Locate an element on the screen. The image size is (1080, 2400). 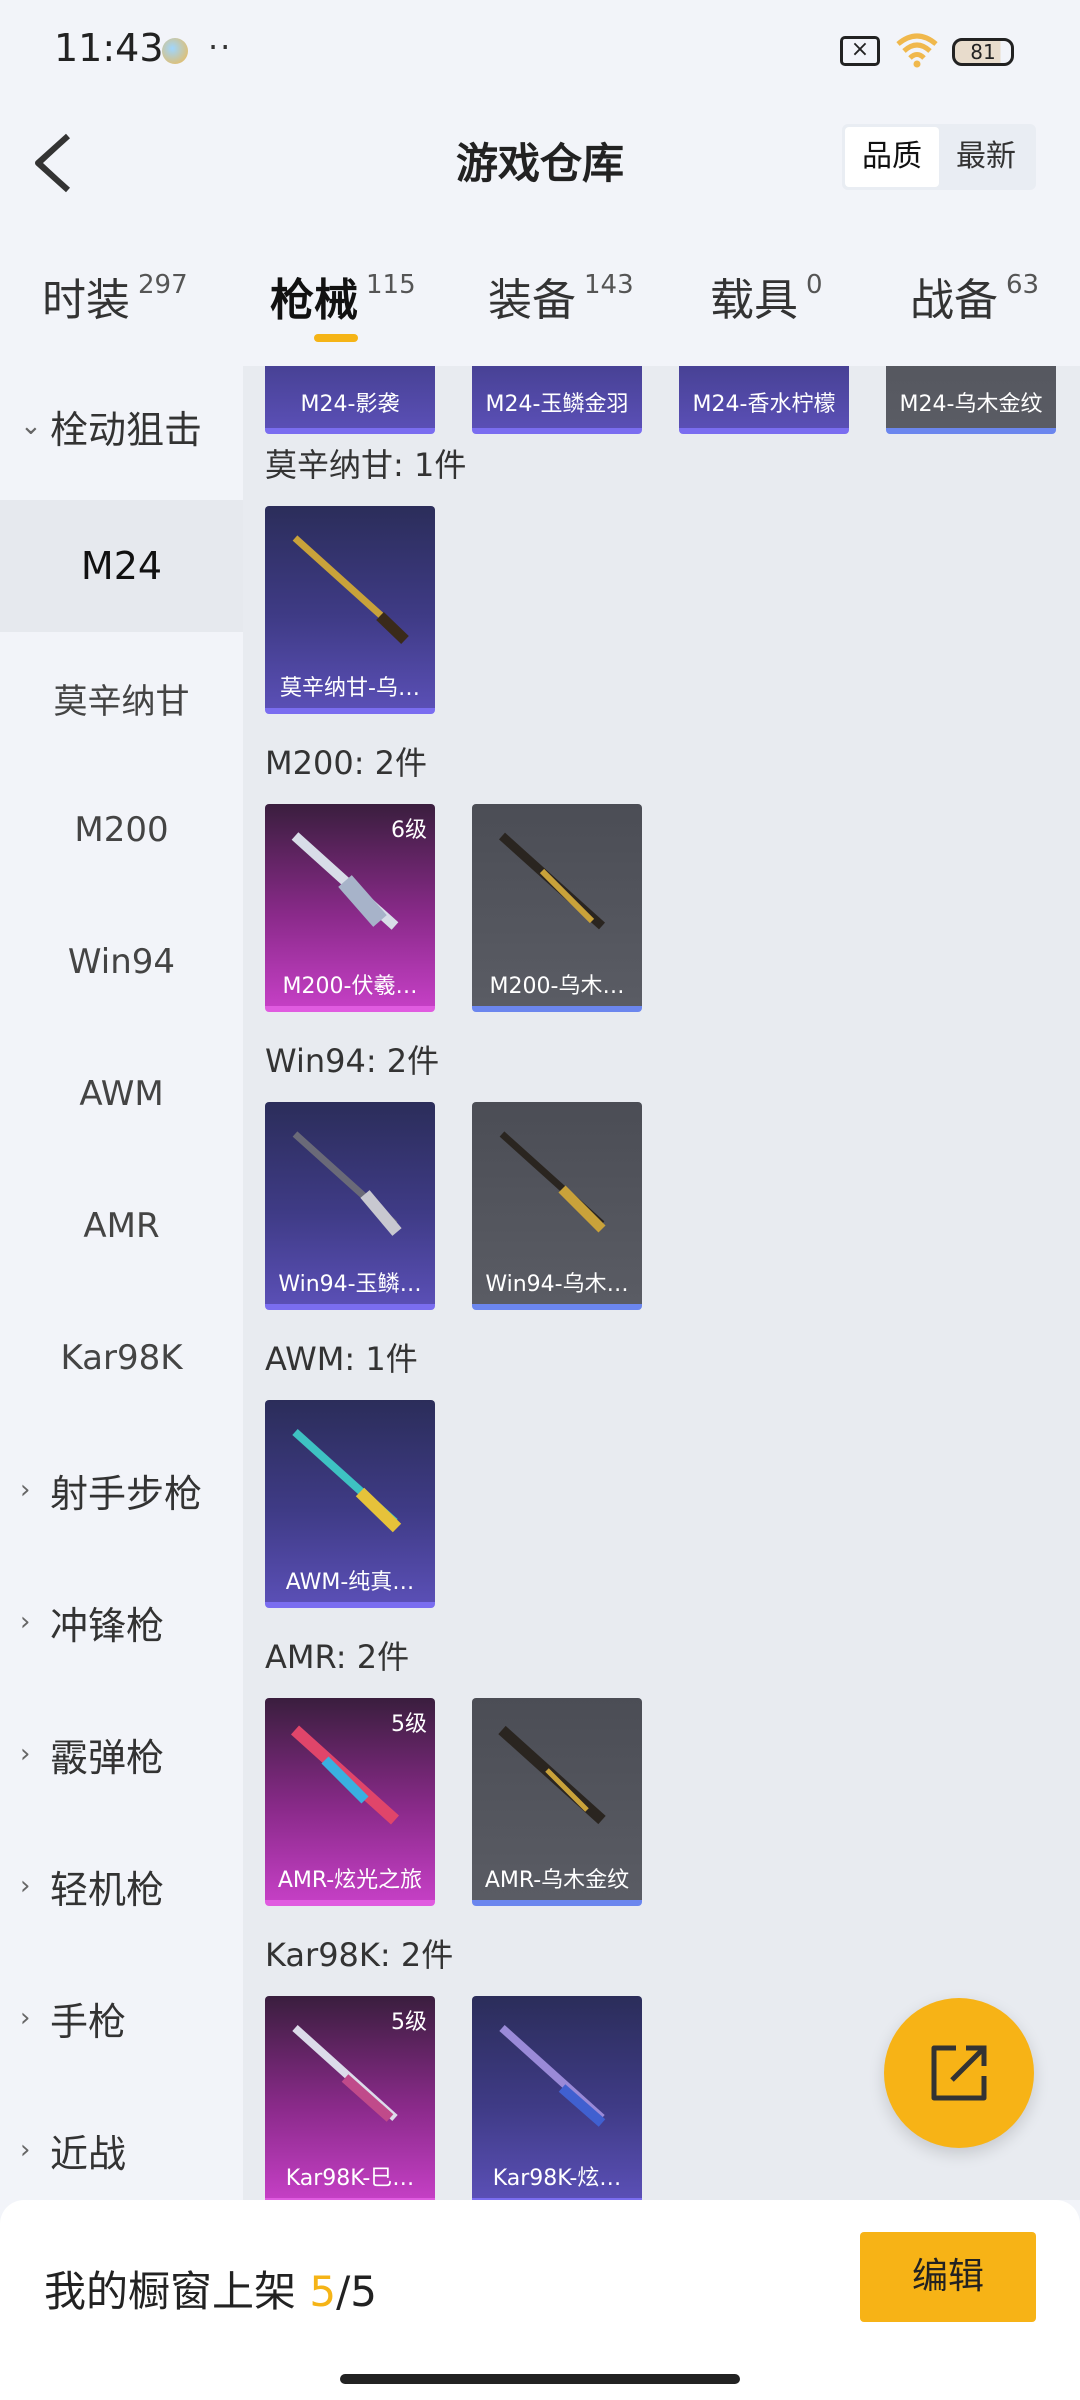
weapon-card-name: M24-乌木金纹 is located at coordinates (971, 404).